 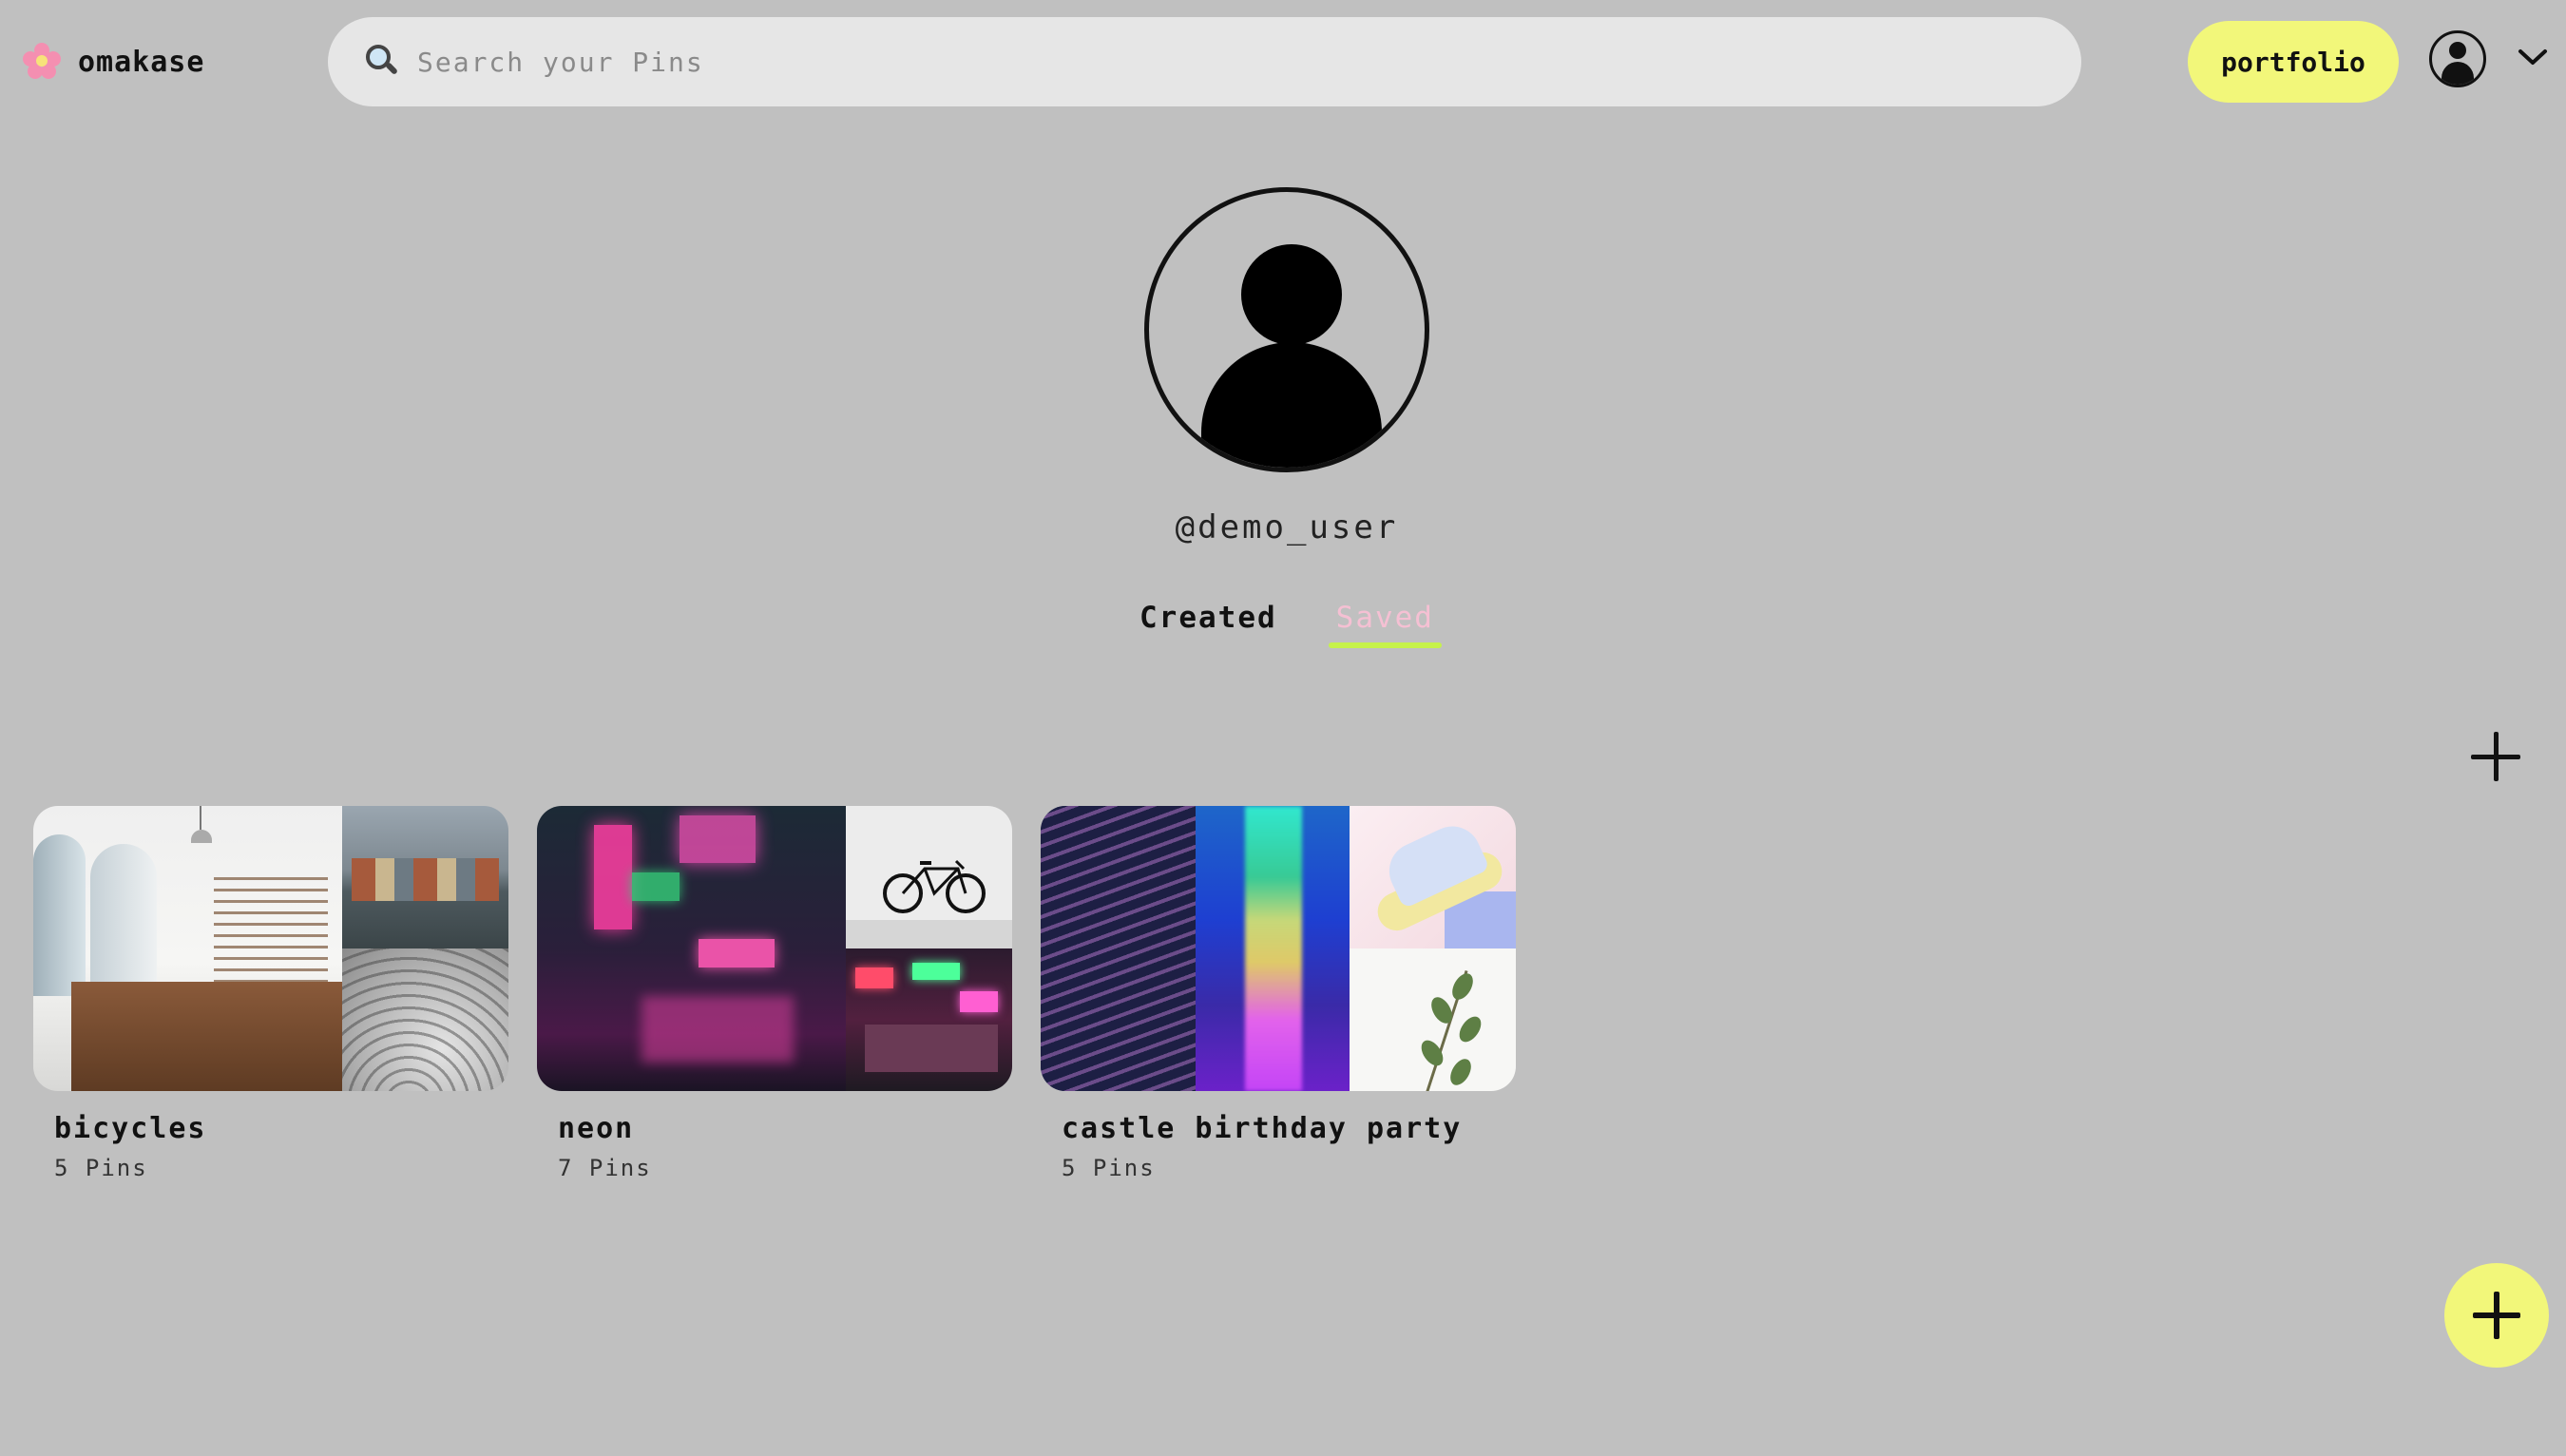 I want to click on board-title: bicycles, so click(x=281, y=1128).